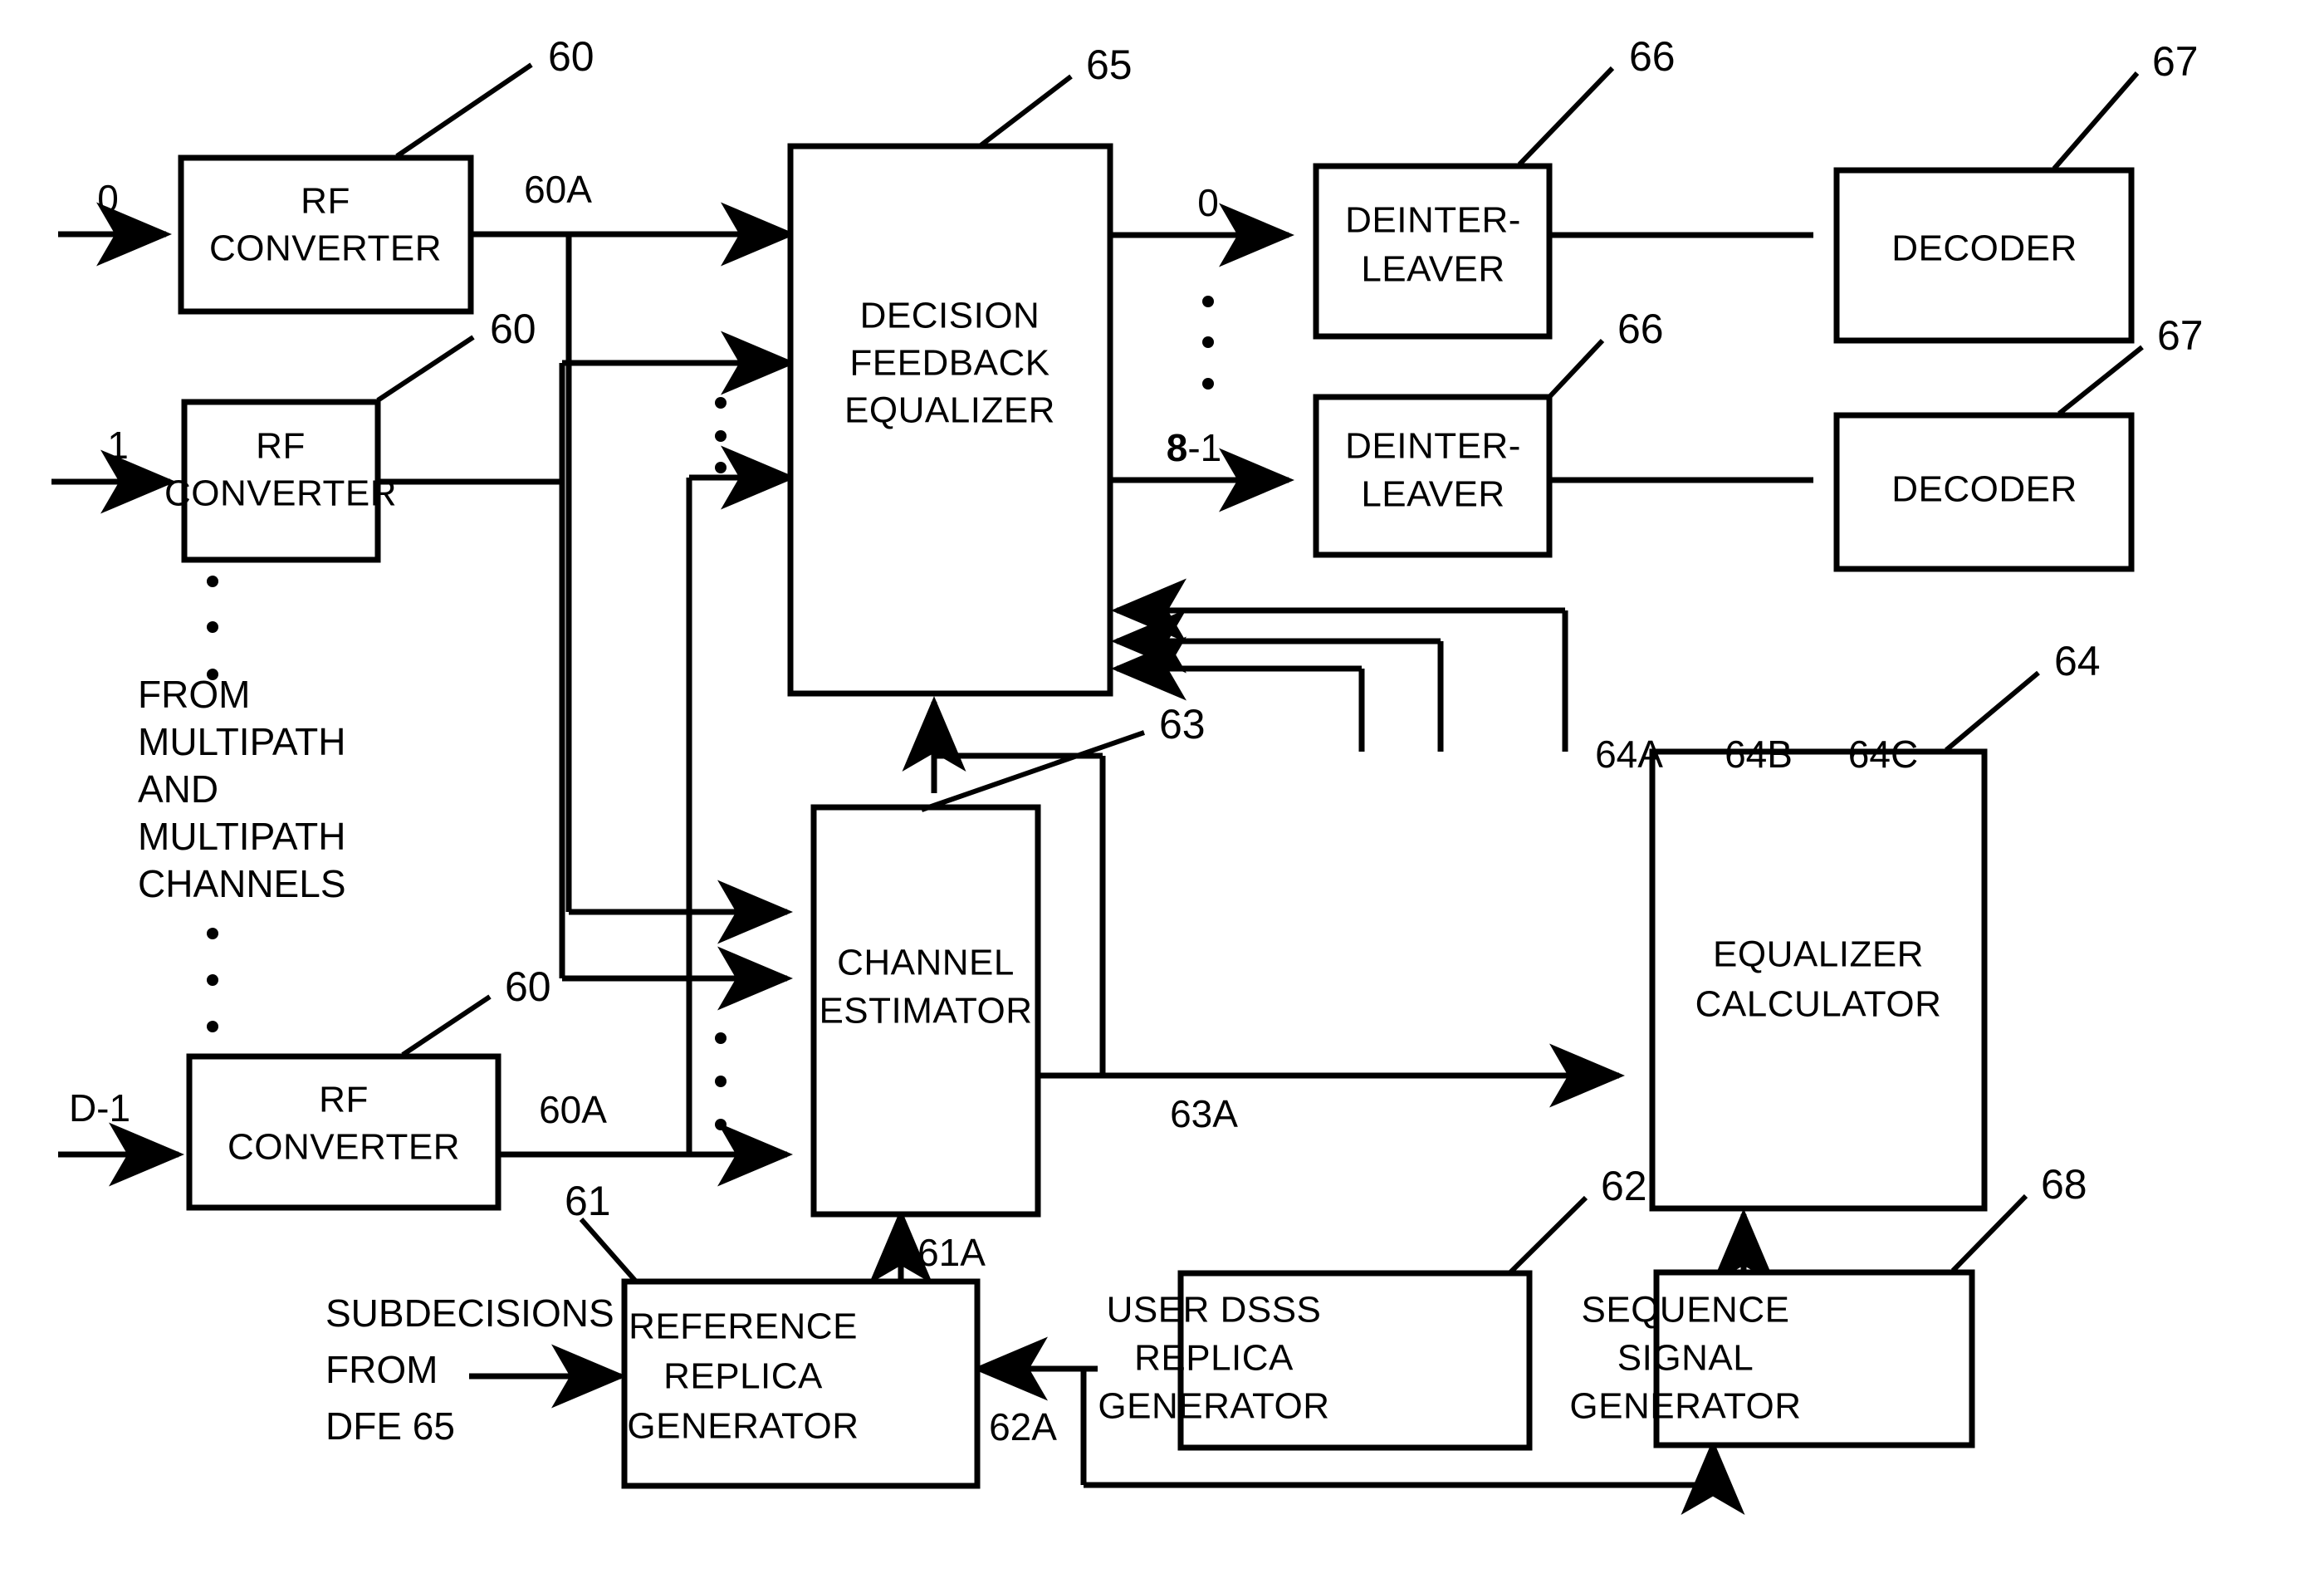 The image size is (2324, 1588). Describe the element at coordinates (528, 986) in the screenshot. I see `ref-number-60-c: 60` at that location.